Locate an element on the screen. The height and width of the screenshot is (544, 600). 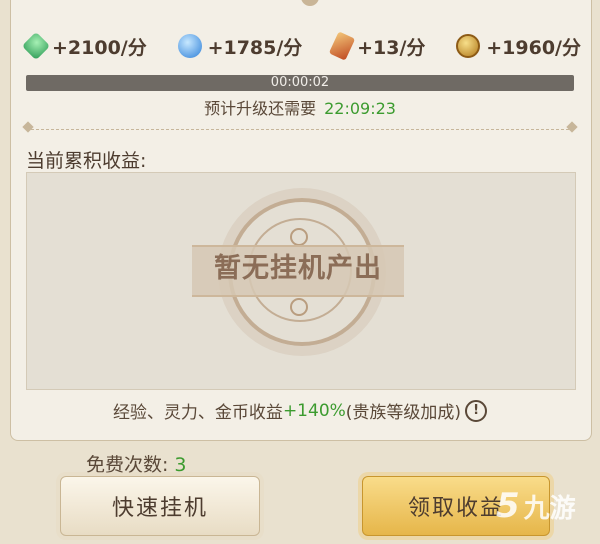
watermark-text: 九游 is located at coordinates (549, 508).